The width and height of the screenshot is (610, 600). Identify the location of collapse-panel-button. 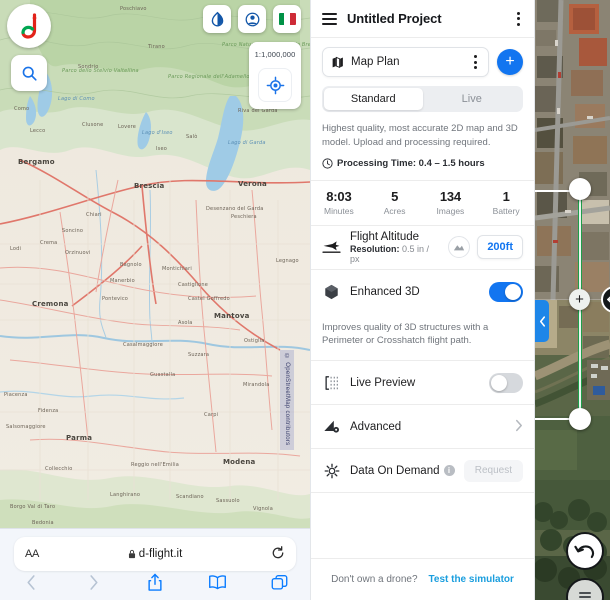
(542, 321).